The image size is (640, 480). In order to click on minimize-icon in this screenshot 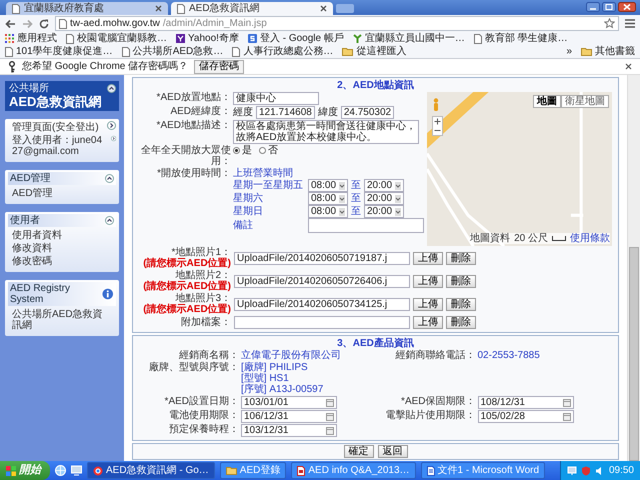, I will do `click(593, 7)`.